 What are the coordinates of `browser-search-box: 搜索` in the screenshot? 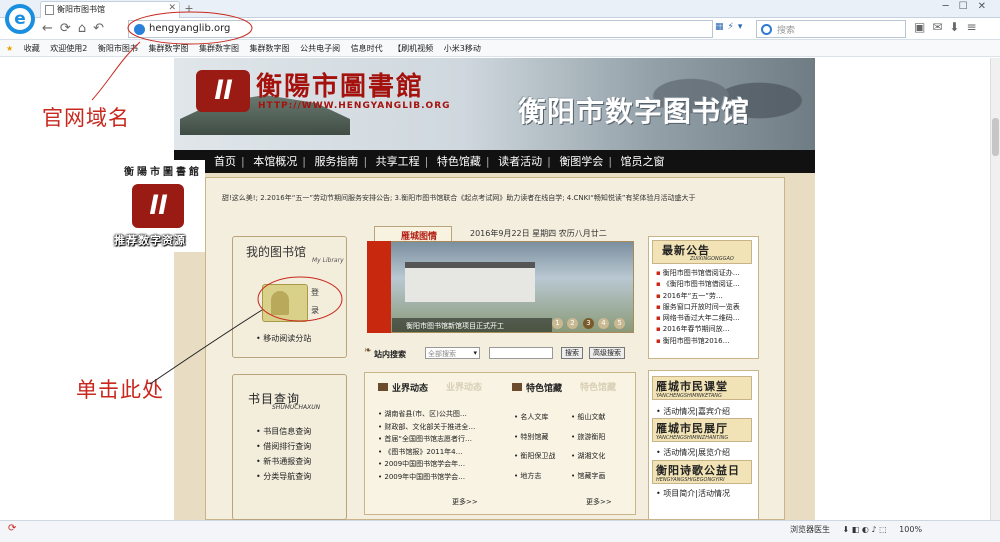 It's located at (831, 29).